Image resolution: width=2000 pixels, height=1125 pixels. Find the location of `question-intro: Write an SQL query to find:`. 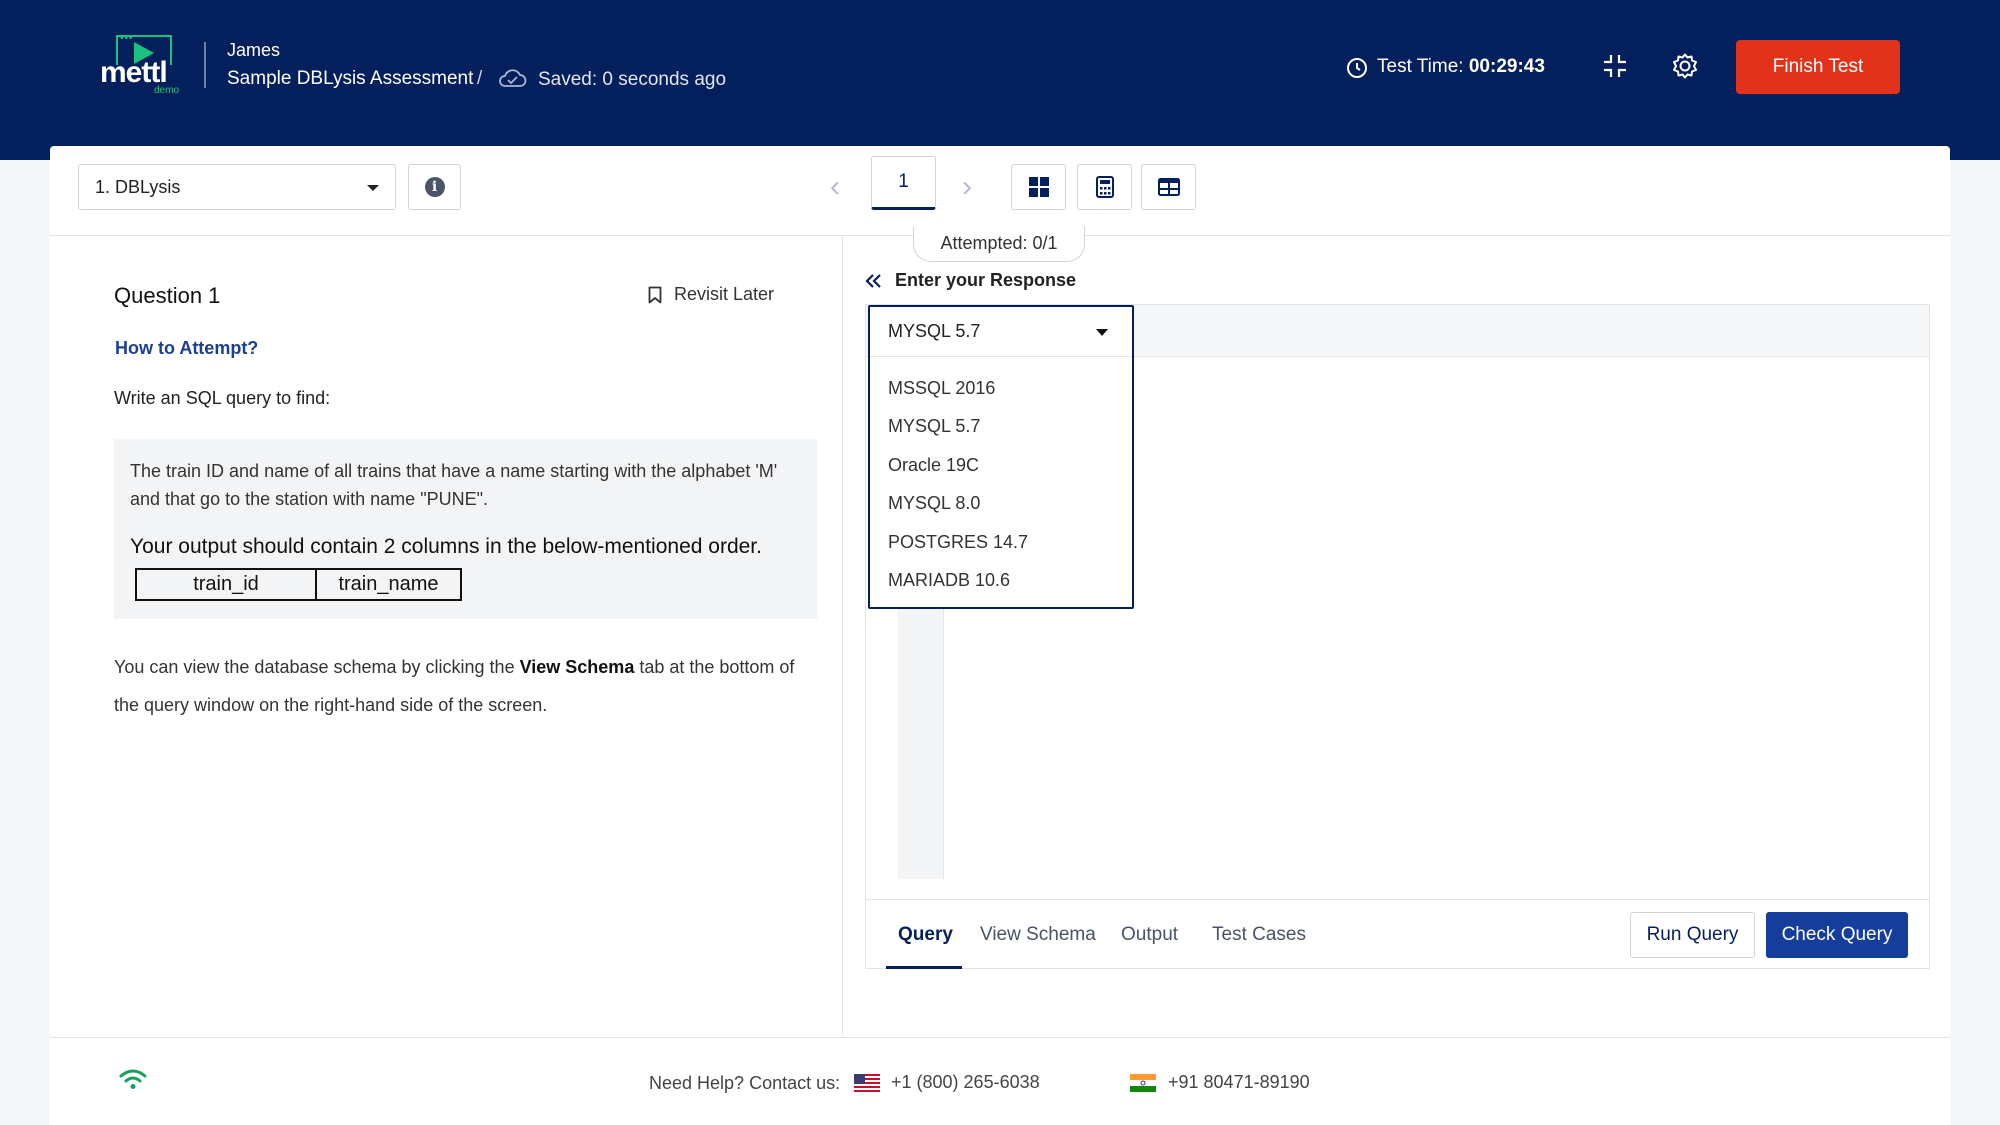

question-intro: Write an SQL query to find: is located at coordinates (222, 398).